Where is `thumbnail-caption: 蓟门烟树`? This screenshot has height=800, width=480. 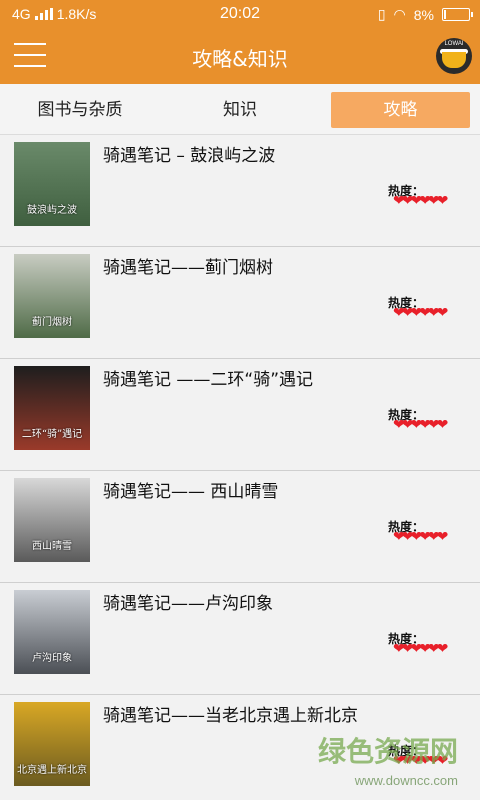 thumbnail-caption: 蓟门烟树 is located at coordinates (52, 322).